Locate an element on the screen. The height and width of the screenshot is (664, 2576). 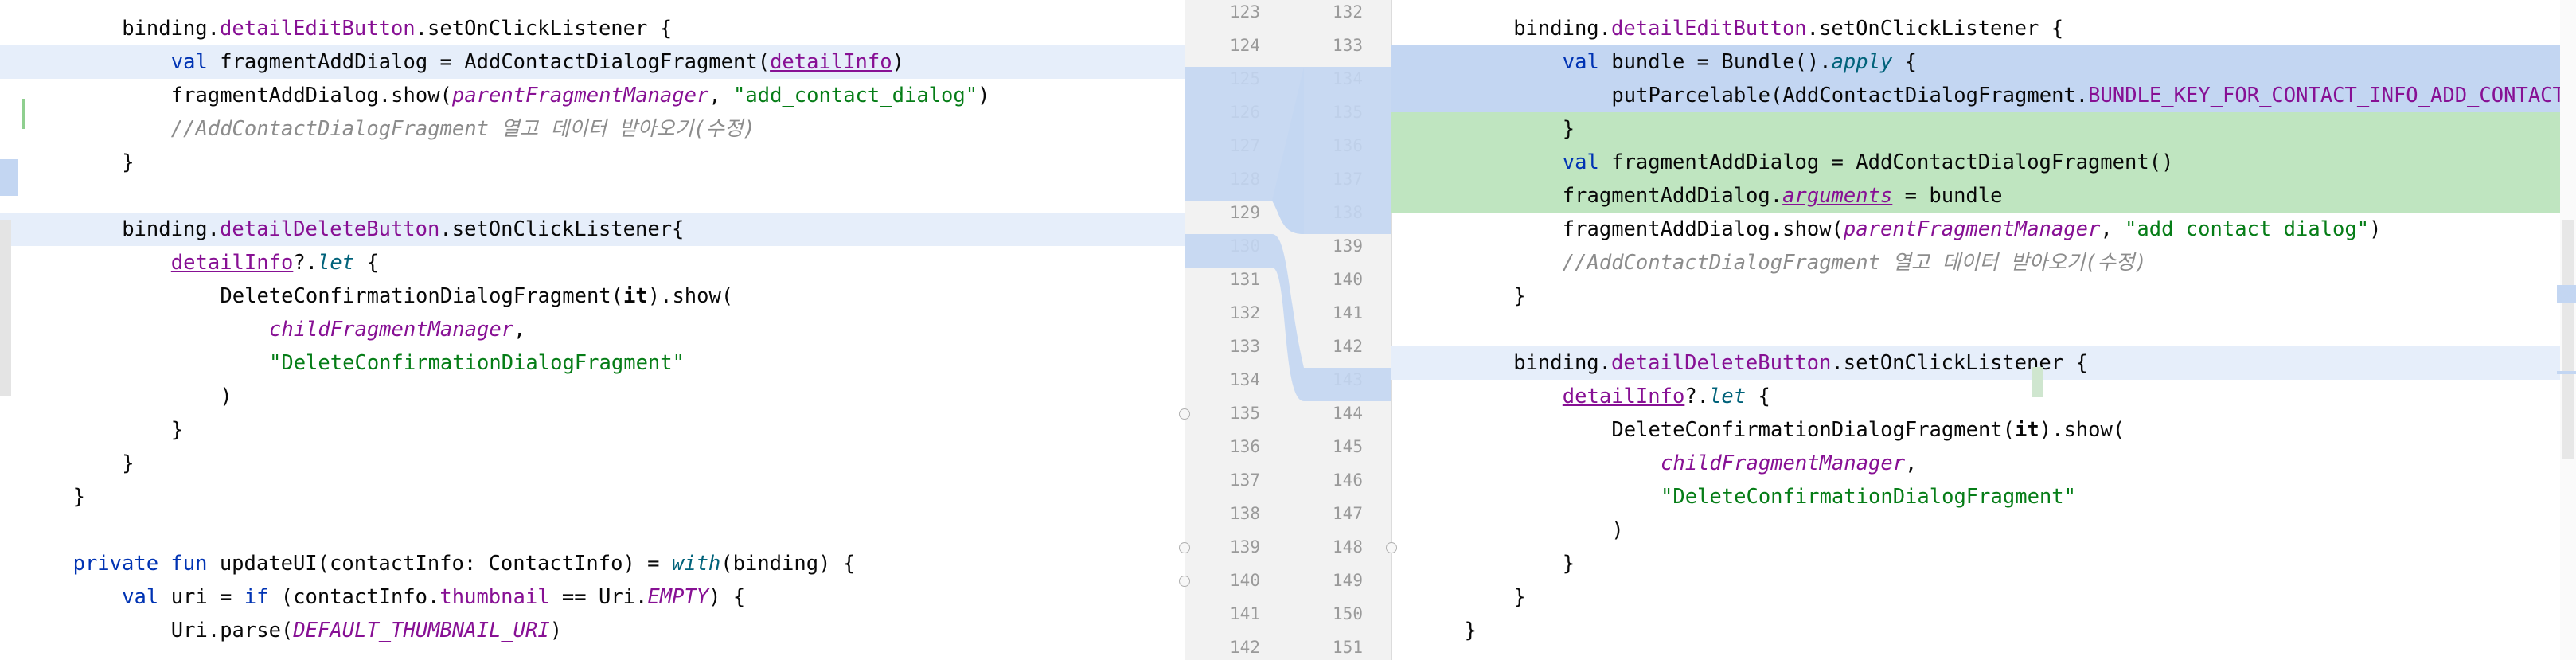
left-edge-scroll-thumb is located at coordinates (5, 308).